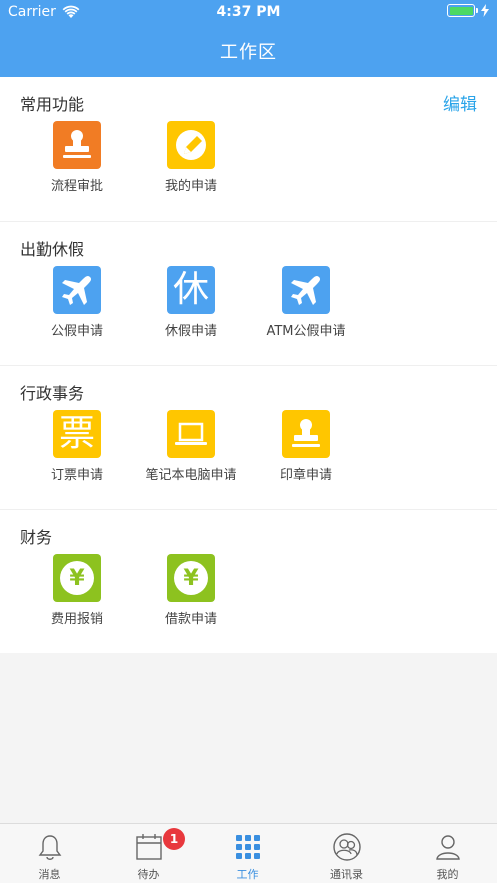  I want to click on page-title: 工作区, so click(248, 52).